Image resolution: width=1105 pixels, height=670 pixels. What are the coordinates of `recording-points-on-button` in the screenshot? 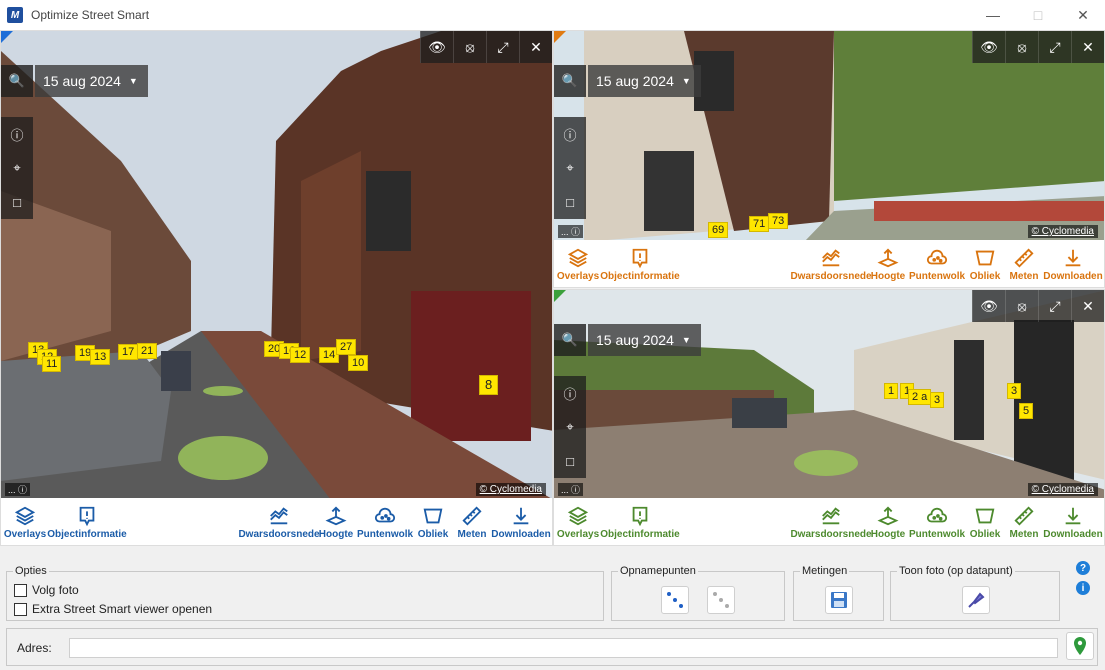 It's located at (675, 600).